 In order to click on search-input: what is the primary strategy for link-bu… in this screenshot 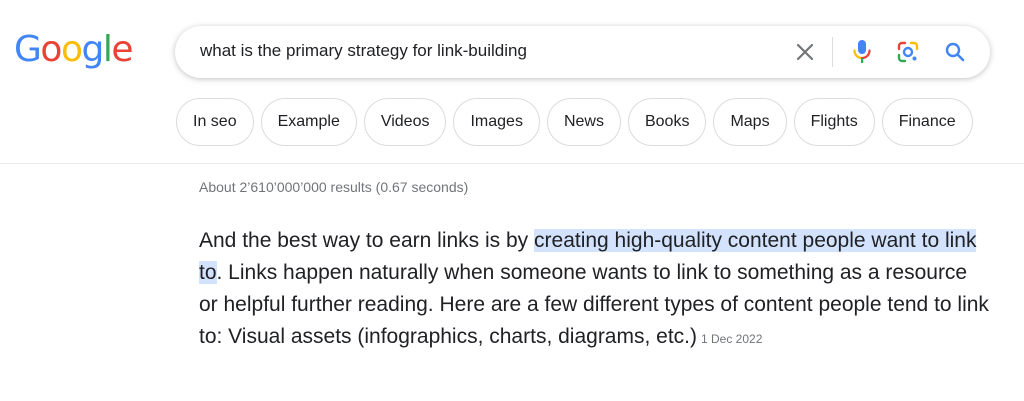, I will do `click(363, 51)`.